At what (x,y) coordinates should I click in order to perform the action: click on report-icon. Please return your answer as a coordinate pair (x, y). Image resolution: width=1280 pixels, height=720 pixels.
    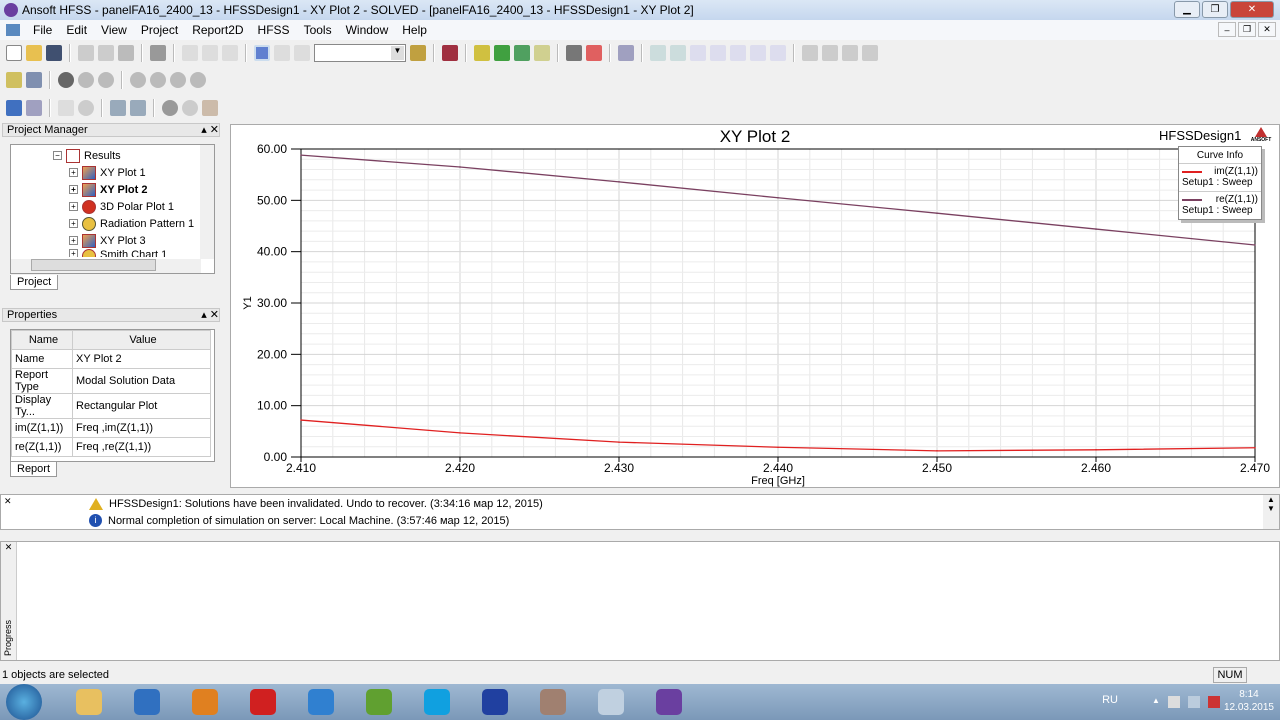
    Looking at the image, I should click on (594, 53).